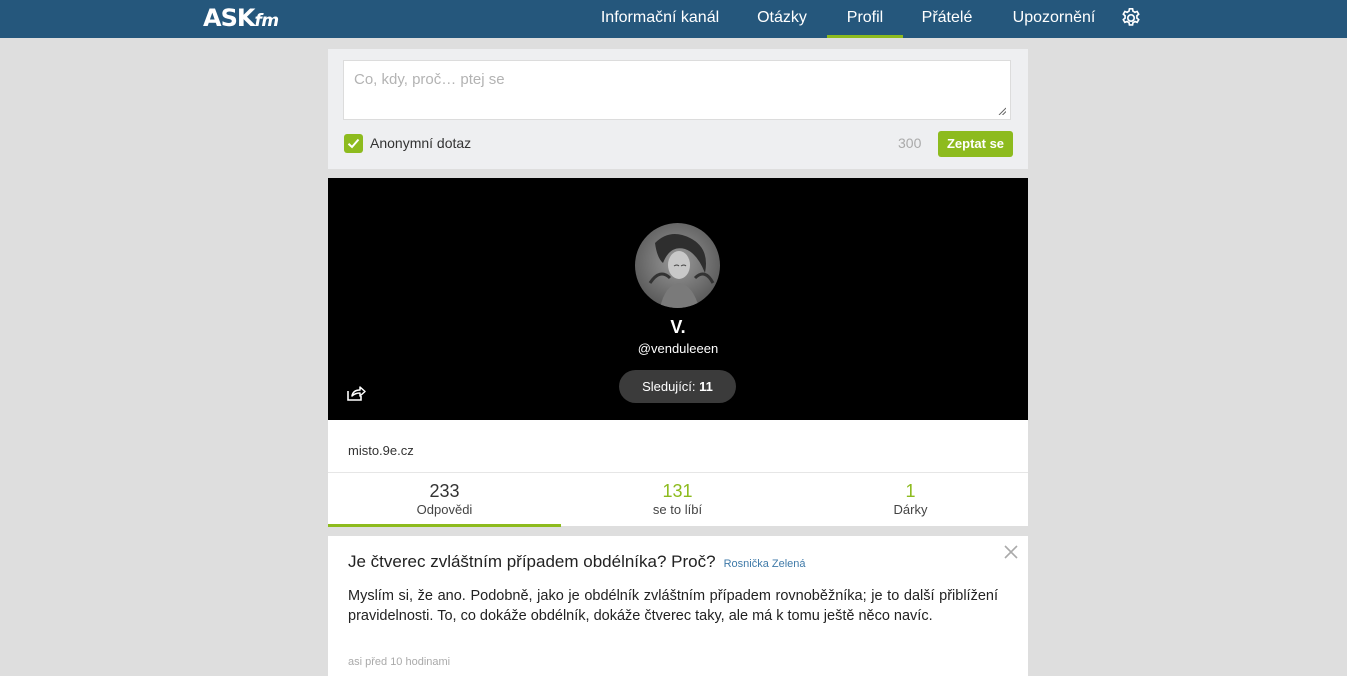  Describe the element at coordinates (399, 662) in the screenshot. I see `answer-timestamp: asi před 10 hodinami` at that location.